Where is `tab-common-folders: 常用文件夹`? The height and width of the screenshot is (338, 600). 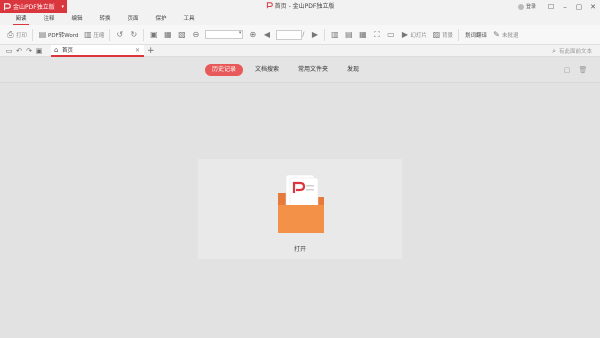
tab-common-folders: 常用文件夹 is located at coordinates (313, 70).